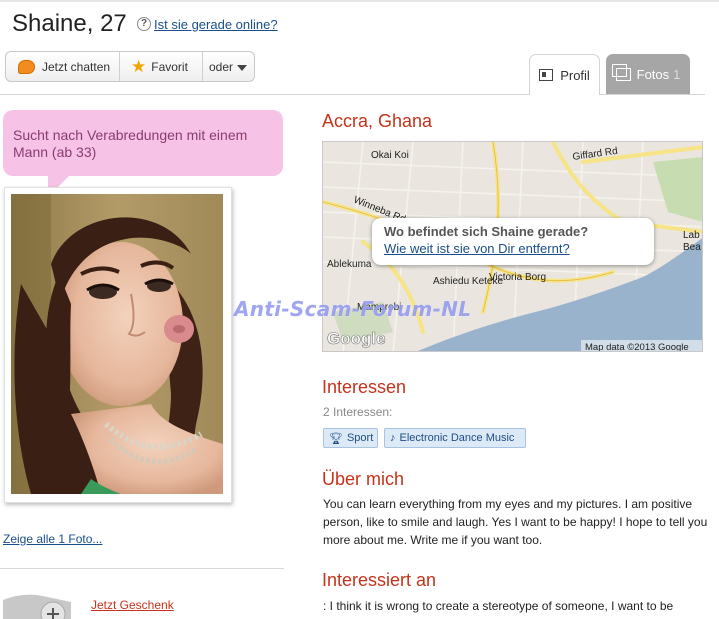 Image resolution: width=719 pixels, height=619 pixels. What do you see at coordinates (364, 387) in the screenshot?
I see `interests-title: Interessen` at bounding box center [364, 387].